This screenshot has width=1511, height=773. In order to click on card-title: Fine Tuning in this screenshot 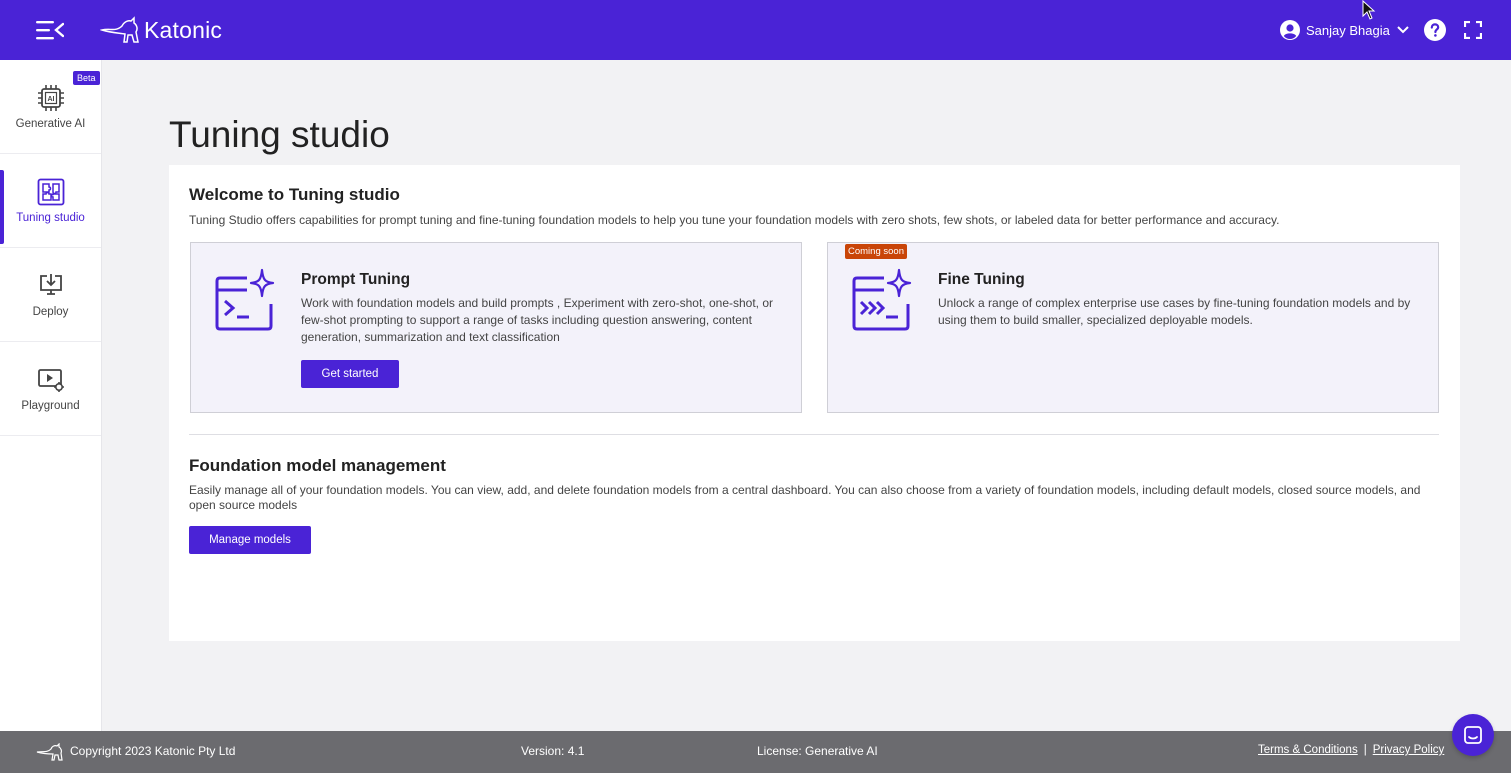, I will do `click(981, 279)`.